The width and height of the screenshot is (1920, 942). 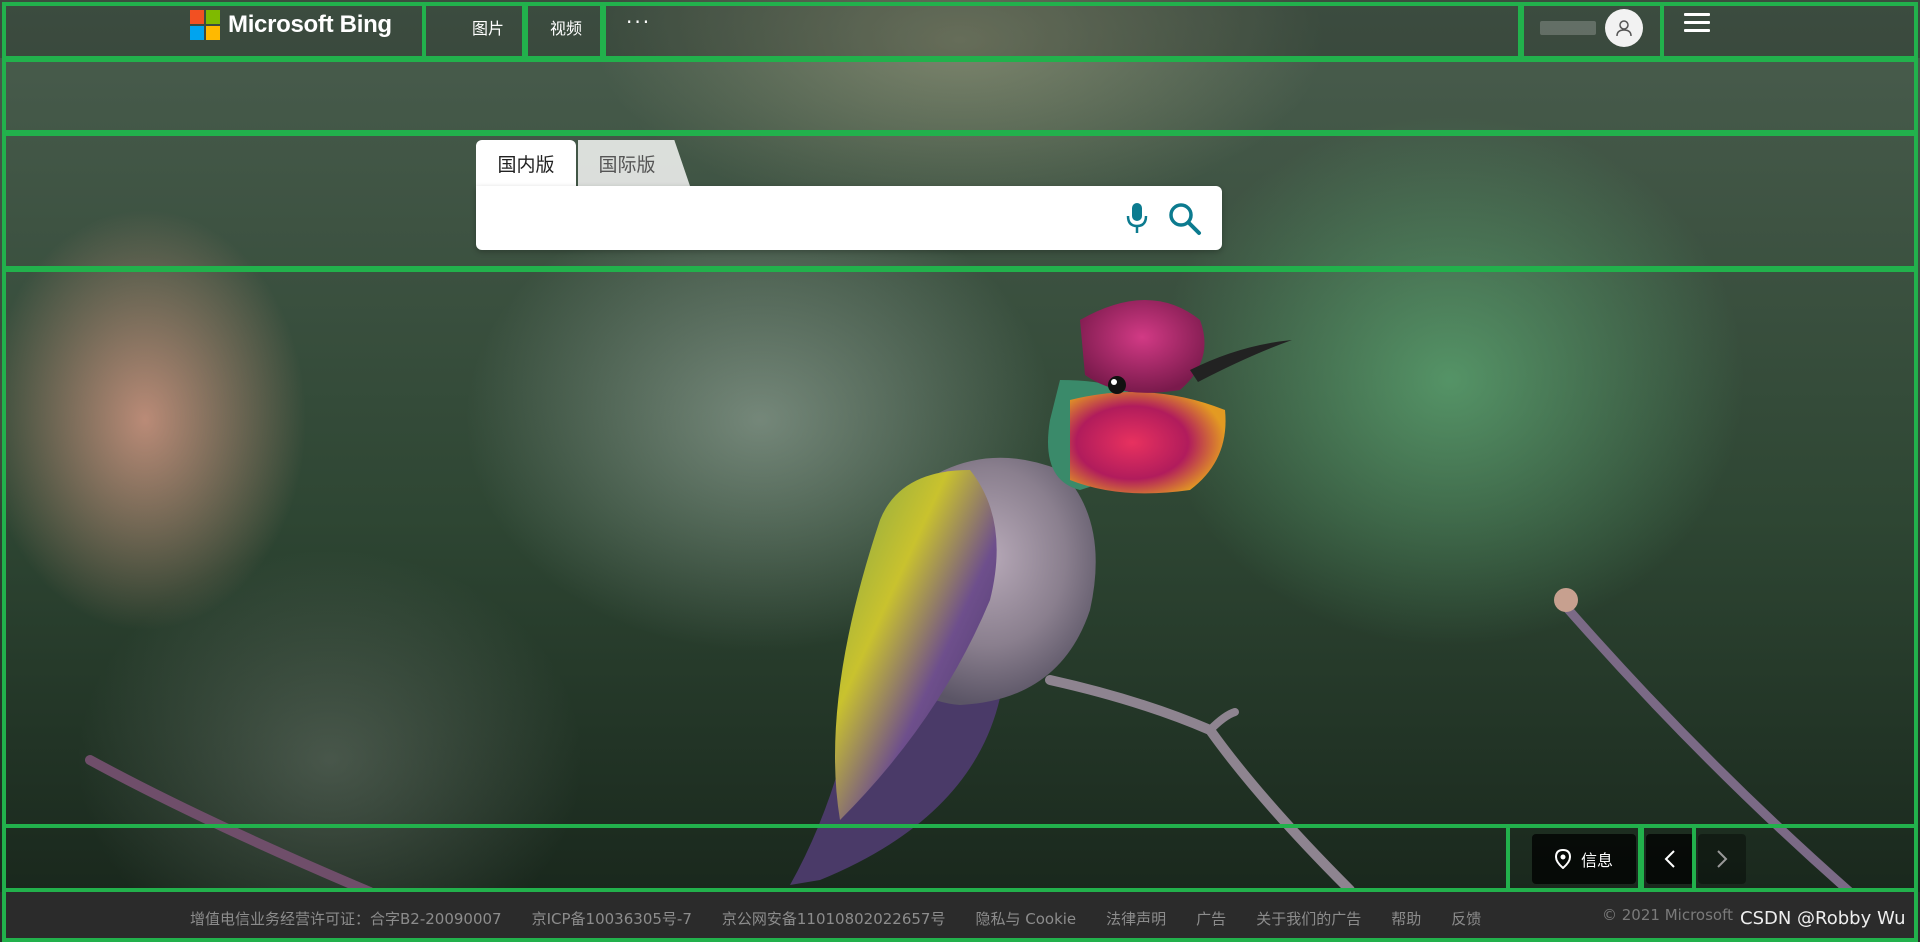 I want to click on user-name-redacted, so click(x=1568, y=28).